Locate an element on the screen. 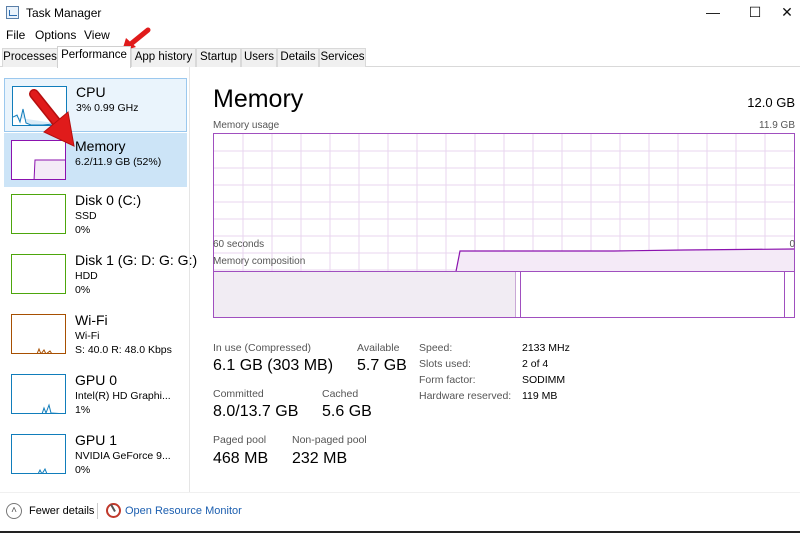 Image resolution: width=800 pixels, height=533 pixels. title-bar: Task Manager — ☐ ✕ is located at coordinates (400, 12).